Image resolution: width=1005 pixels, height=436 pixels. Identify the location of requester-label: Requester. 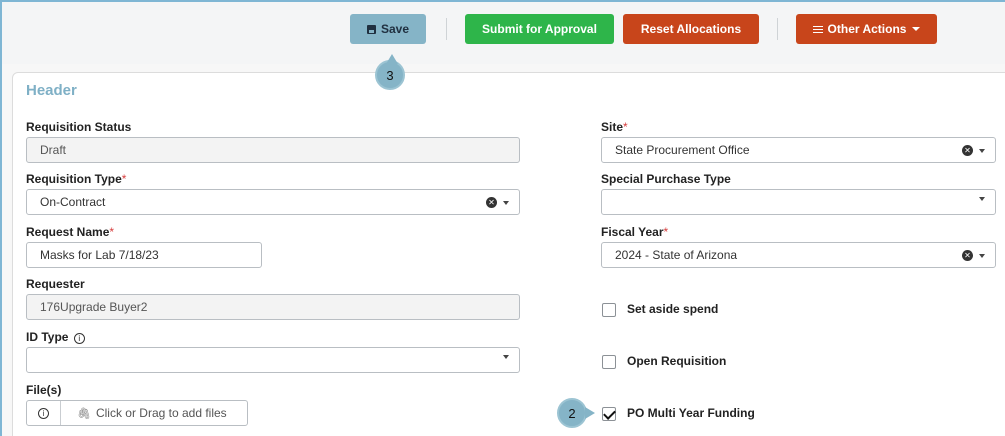
(55, 284).